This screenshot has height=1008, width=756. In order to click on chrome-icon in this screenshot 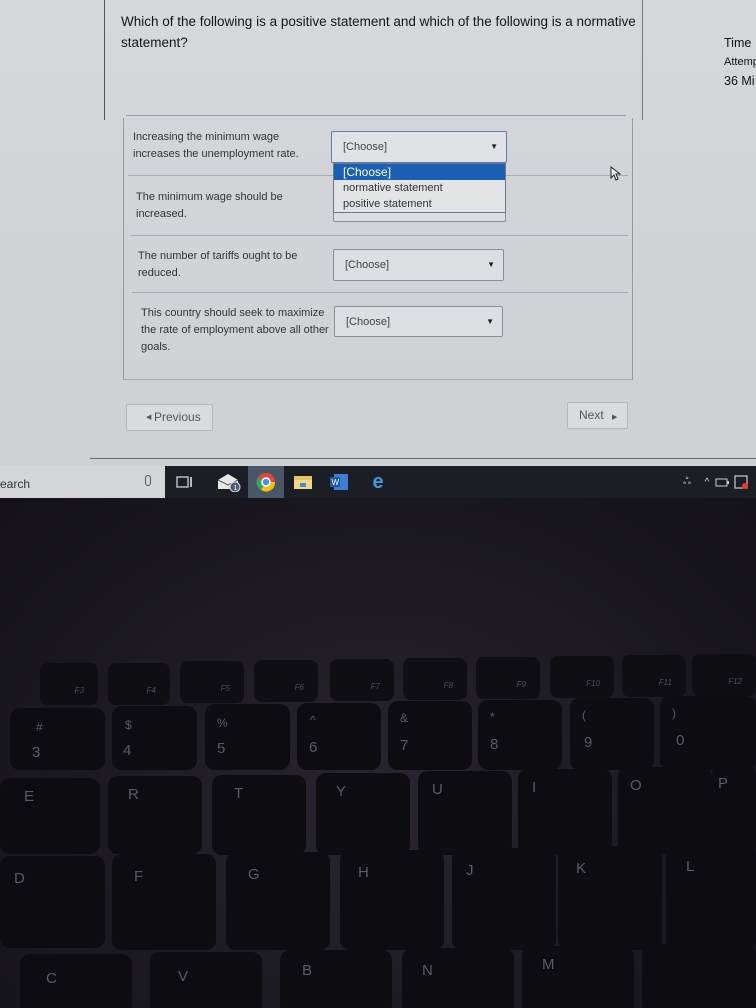, I will do `click(266, 482)`.